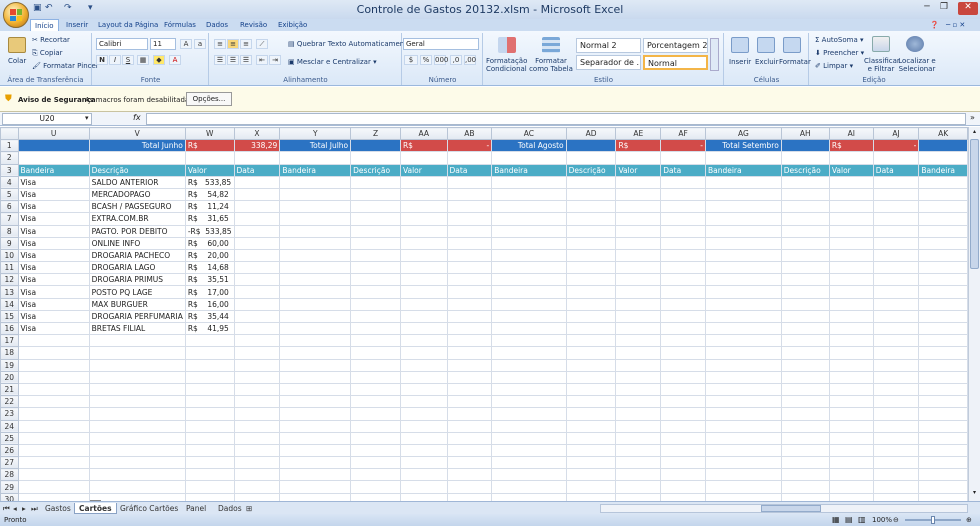 Image resolution: width=980 pixels, height=526 pixels. What do you see at coordinates (137, 268) in the screenshot?
I see `cell: DROGARIA LAGO` at bounding box center [137, 268].